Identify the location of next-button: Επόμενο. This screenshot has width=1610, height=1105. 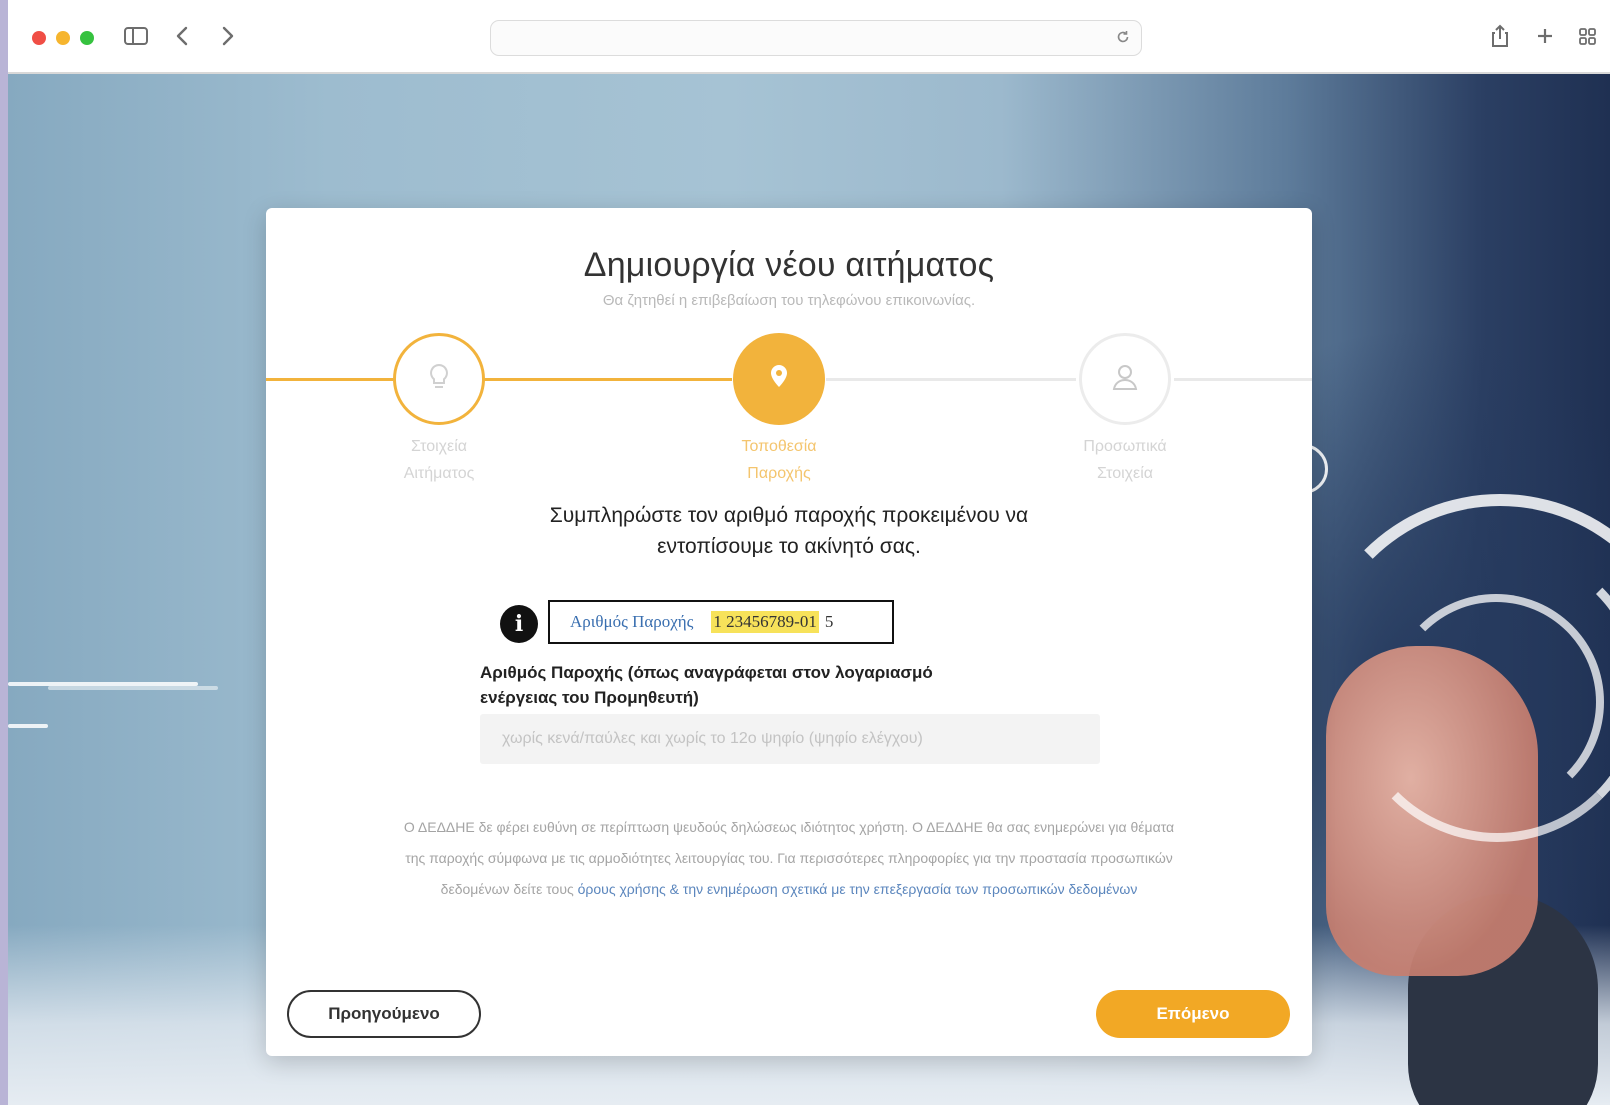
(1193, 1014).